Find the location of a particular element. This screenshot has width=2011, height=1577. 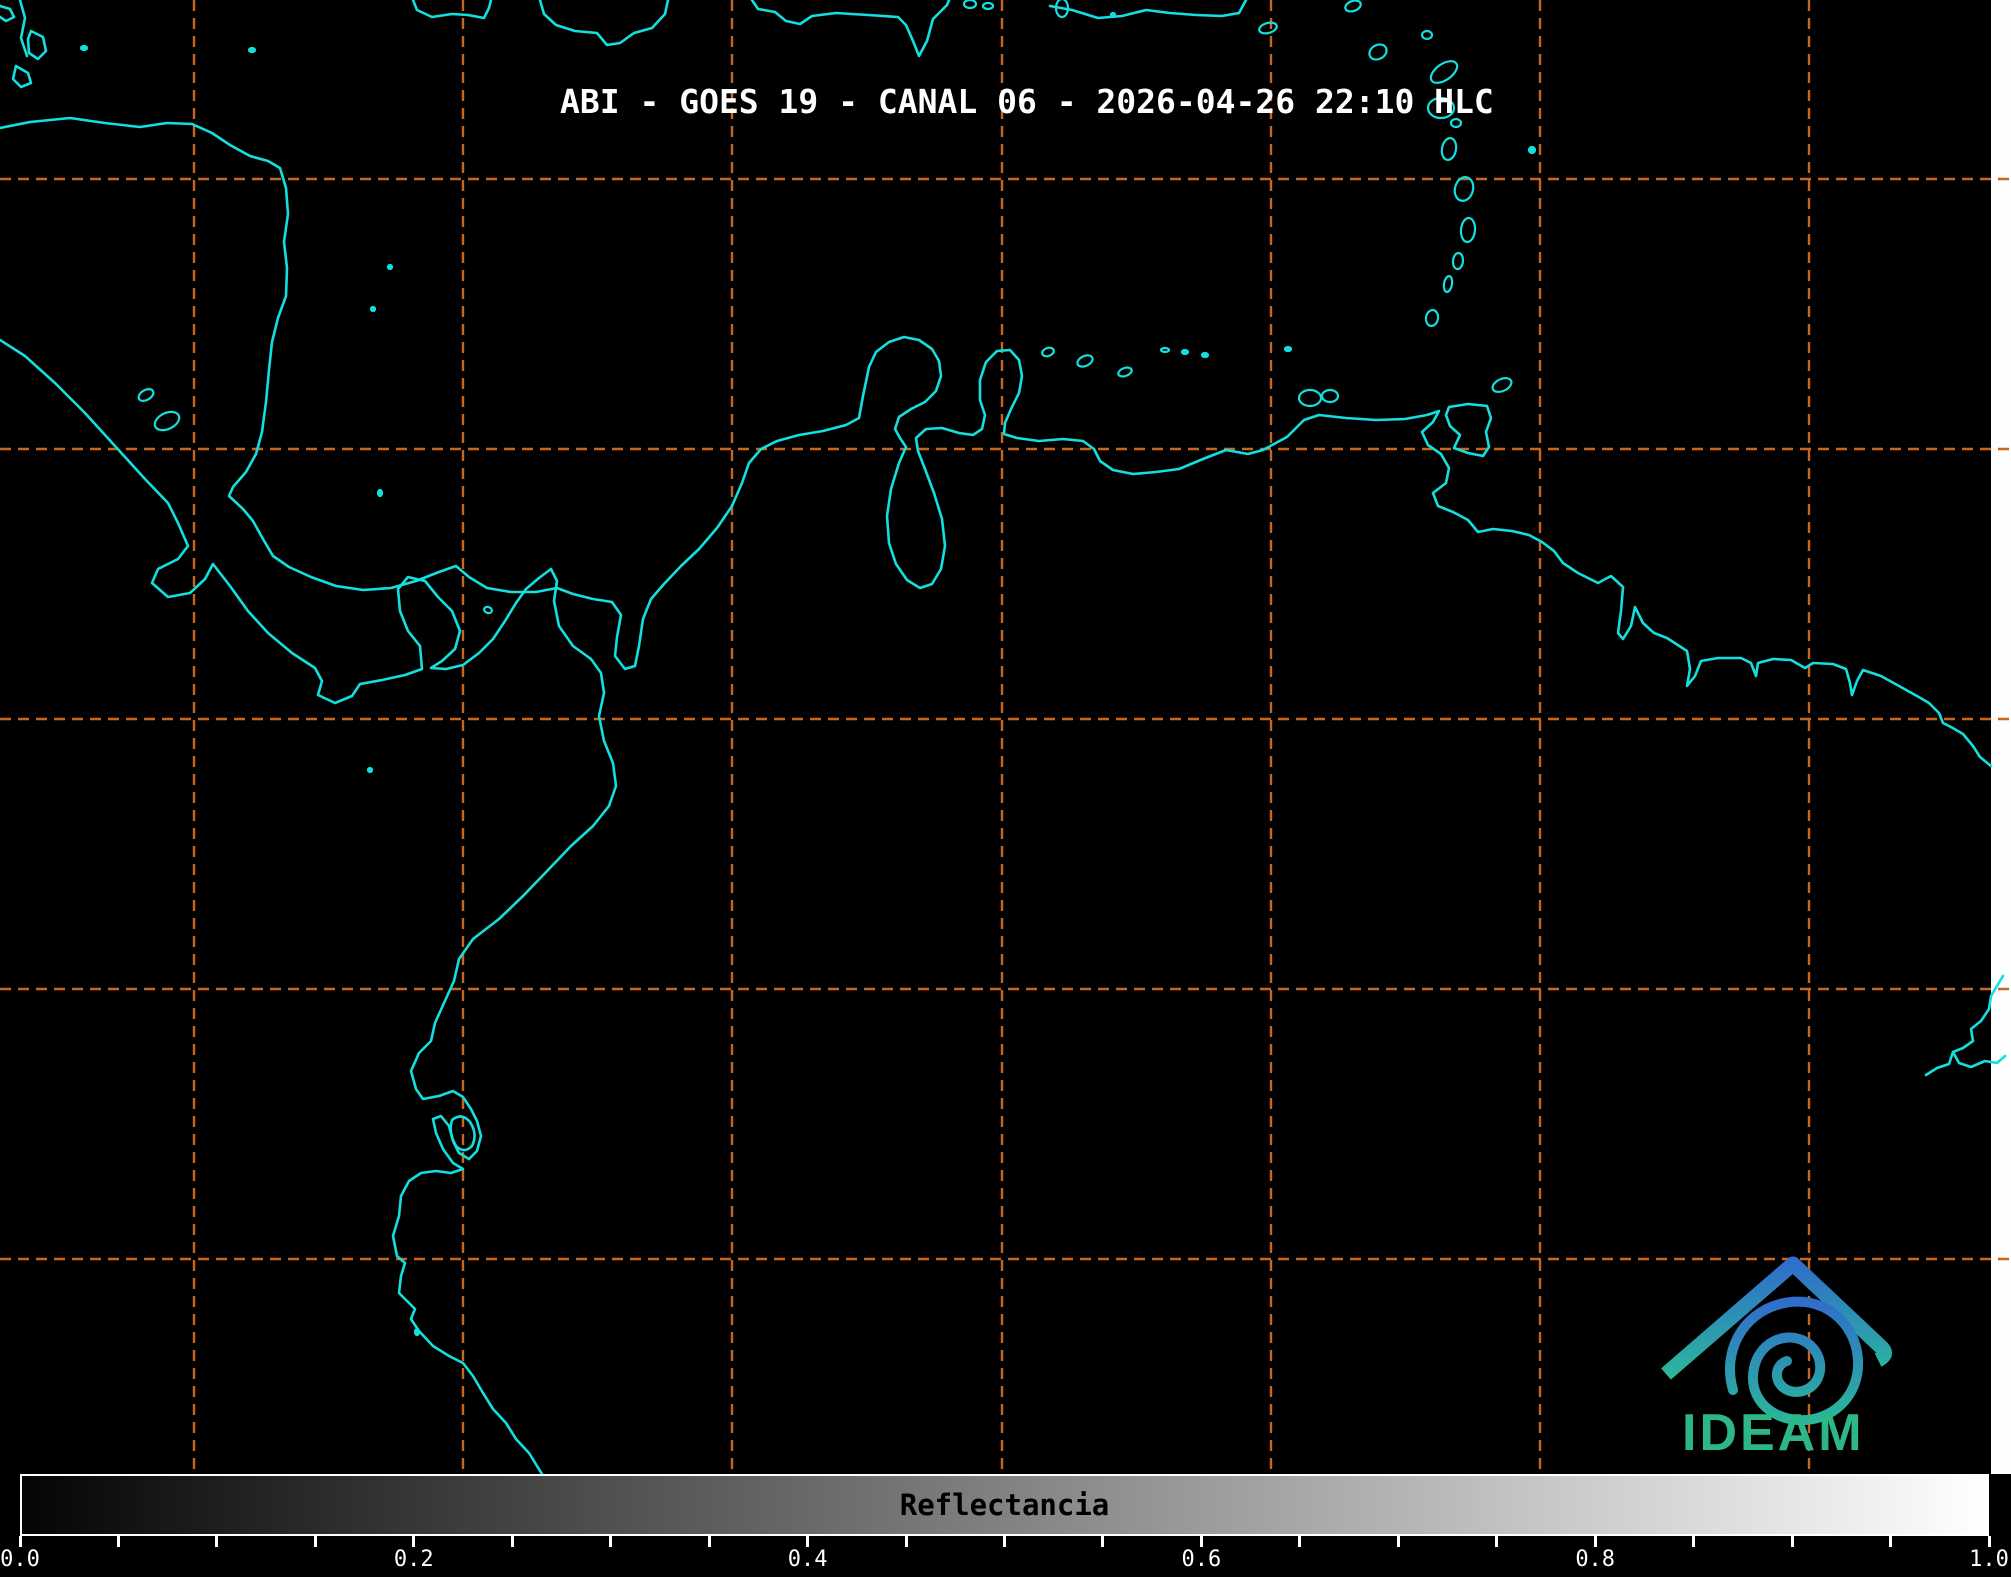

ideam-logo: IDEAM is located at coordinates (1776, 1359).